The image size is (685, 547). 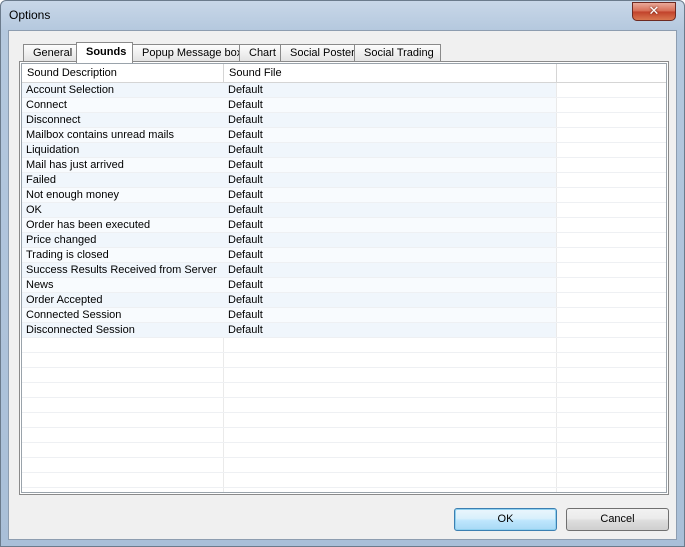 I want to click on sound-description-cell: Disconnected Session, so click(x=123, y=330).